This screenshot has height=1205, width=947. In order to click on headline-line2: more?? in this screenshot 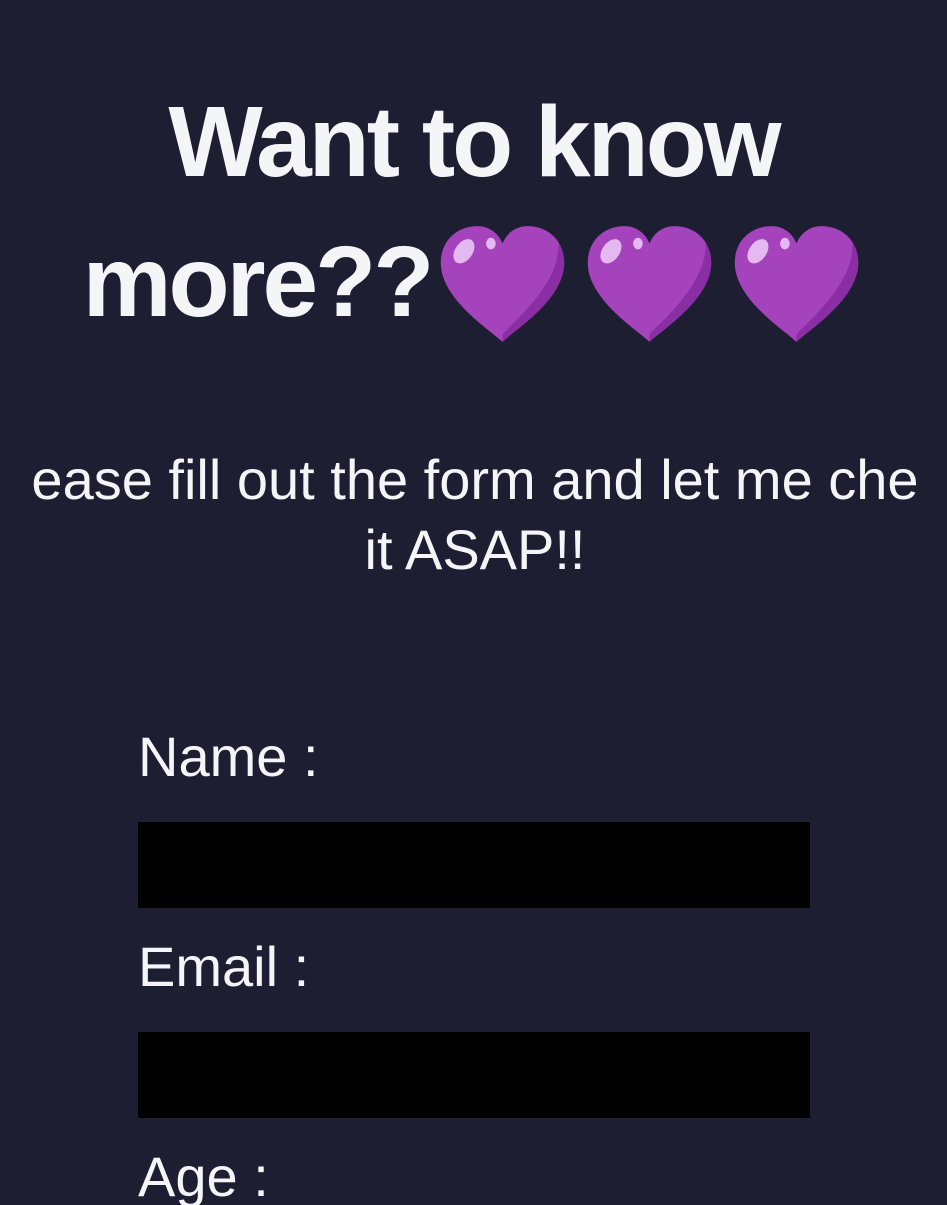, I will do `click(473, 299)`.